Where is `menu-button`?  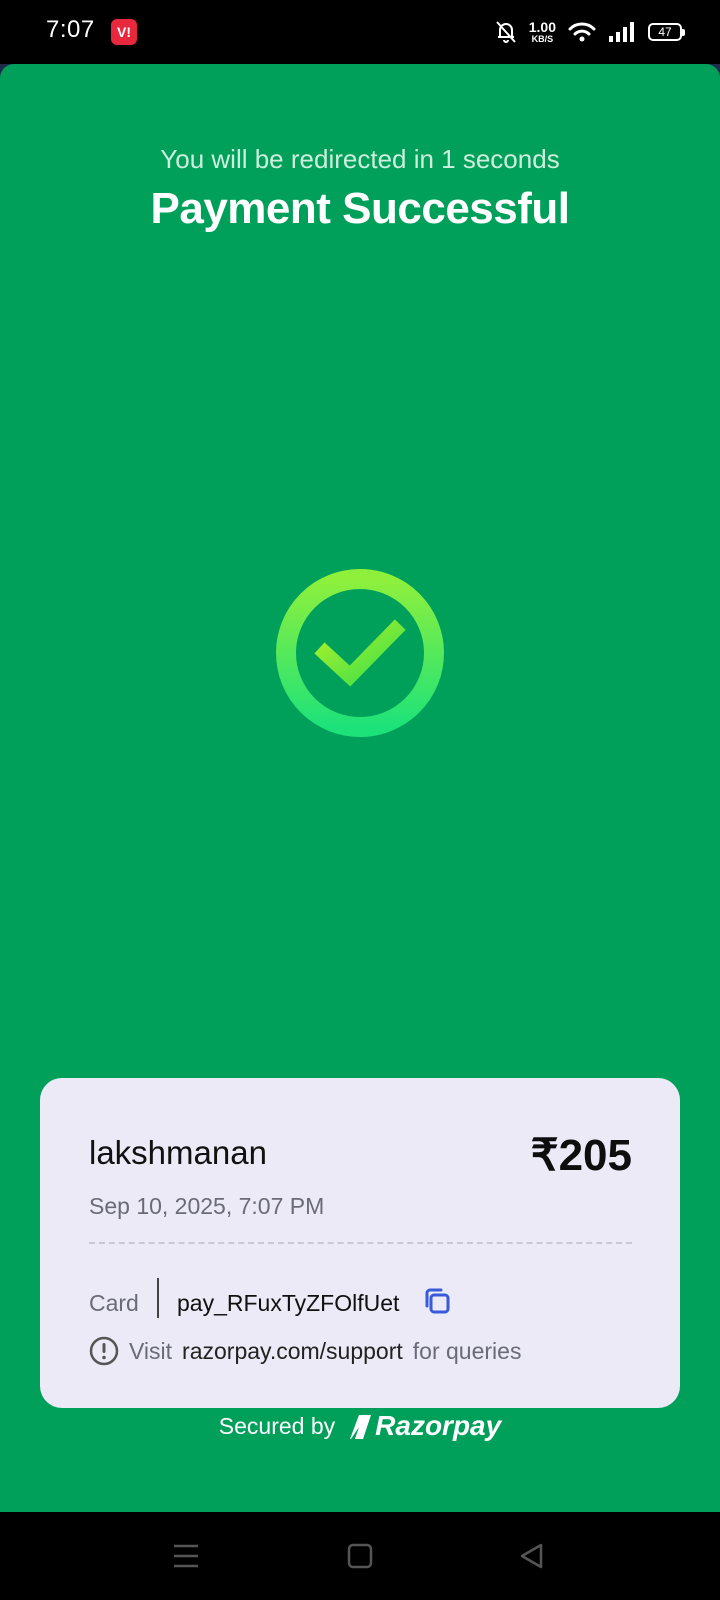 menu-button is located at coordinates (186, 1556).